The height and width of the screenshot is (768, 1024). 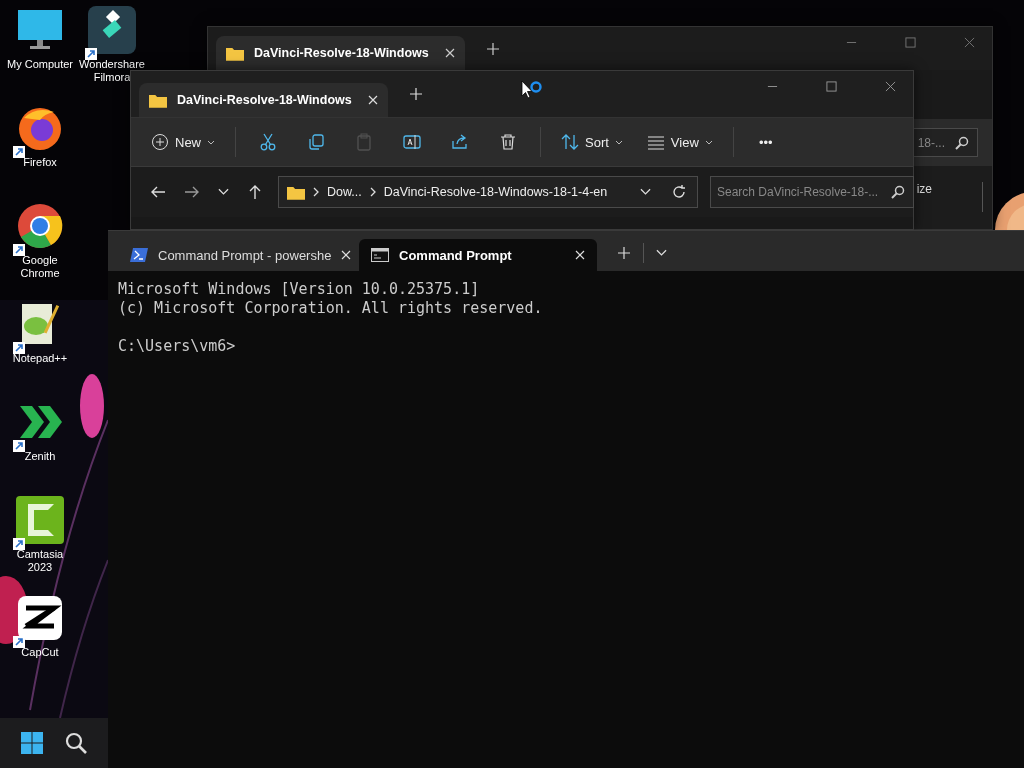 What do you see at coordinates (32, 743) in the screenshot?
I see `start-icon` at bounding box center [32, 743].